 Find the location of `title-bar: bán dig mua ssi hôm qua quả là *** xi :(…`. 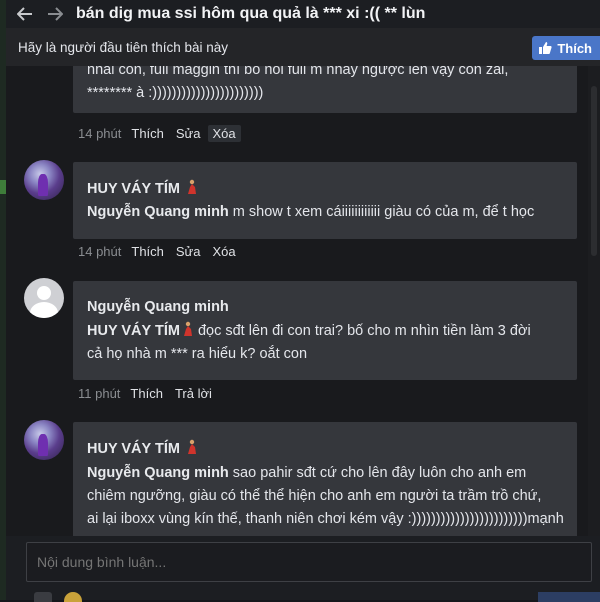

title-bar: bán dig mua ssi hôm qua quả là *** xi :(… is located at coordinates (303, 14).